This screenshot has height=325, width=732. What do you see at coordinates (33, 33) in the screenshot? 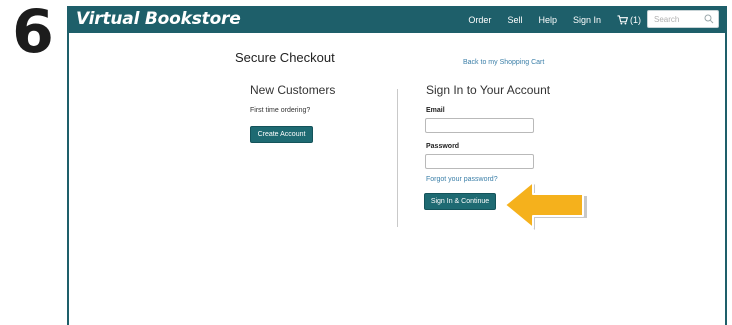
I see `step-number: 6` at bounding box center [33, 33].